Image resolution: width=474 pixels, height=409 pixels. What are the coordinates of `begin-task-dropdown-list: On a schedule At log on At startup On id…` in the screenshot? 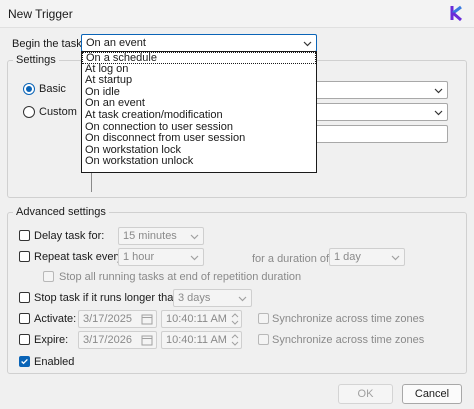 It's located at (199, 112).